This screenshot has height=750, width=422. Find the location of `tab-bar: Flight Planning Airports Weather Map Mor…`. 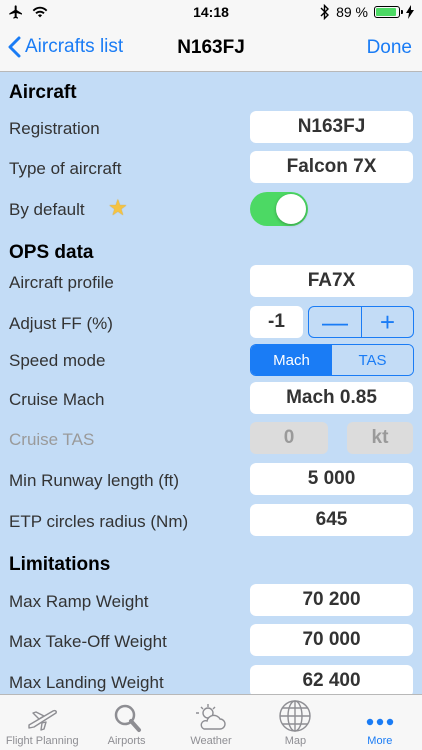

tab-bar: Flight Planning Airports Weather Map Mor… is located at coordinates (211, 722).